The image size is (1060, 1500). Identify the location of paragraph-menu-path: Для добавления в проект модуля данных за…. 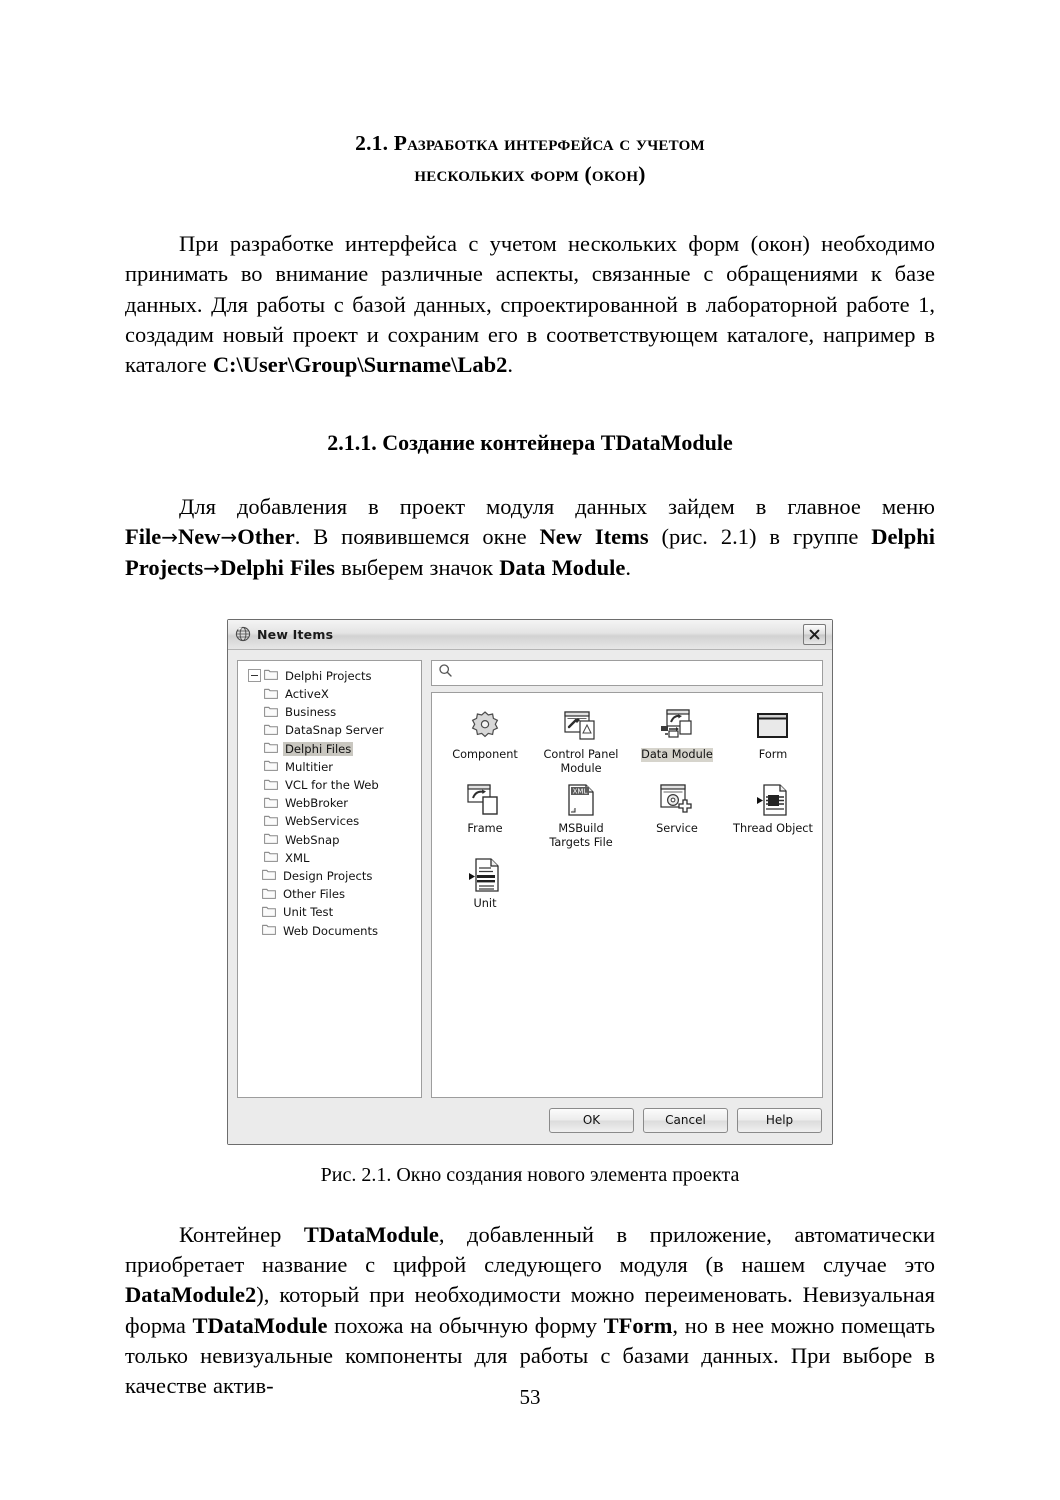
(530, 537).